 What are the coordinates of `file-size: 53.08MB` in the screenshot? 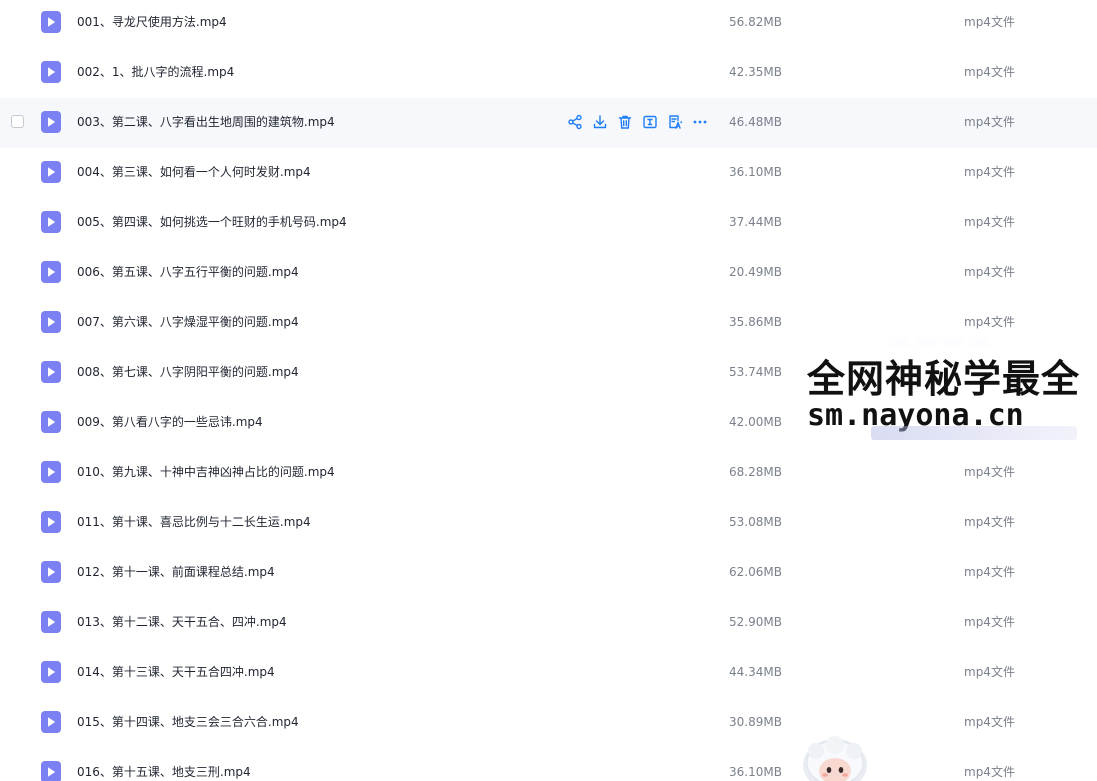 It's located at (755, 522).